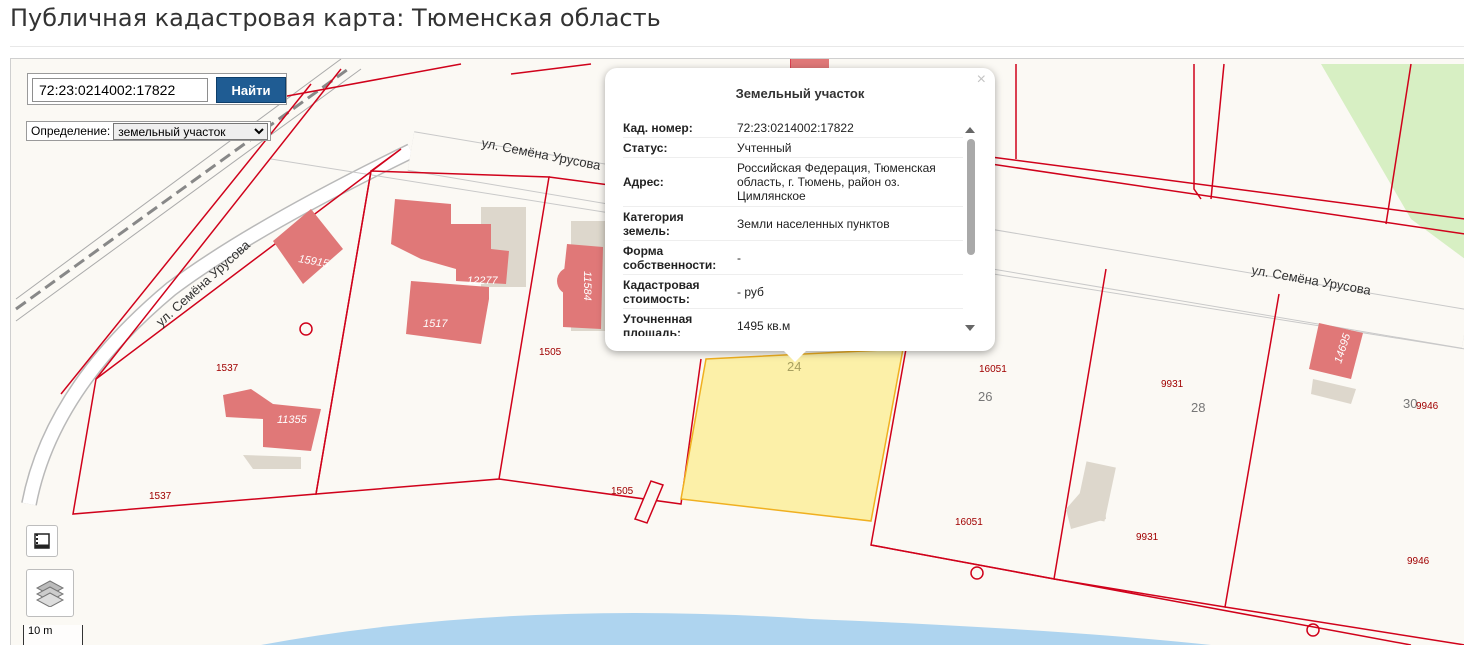 The width and height of the screenshot is (1464, 645). Describe the element at coordinates (793, 258) in the screenshot. I see `detail-row: Форма собственности: -` at that location.